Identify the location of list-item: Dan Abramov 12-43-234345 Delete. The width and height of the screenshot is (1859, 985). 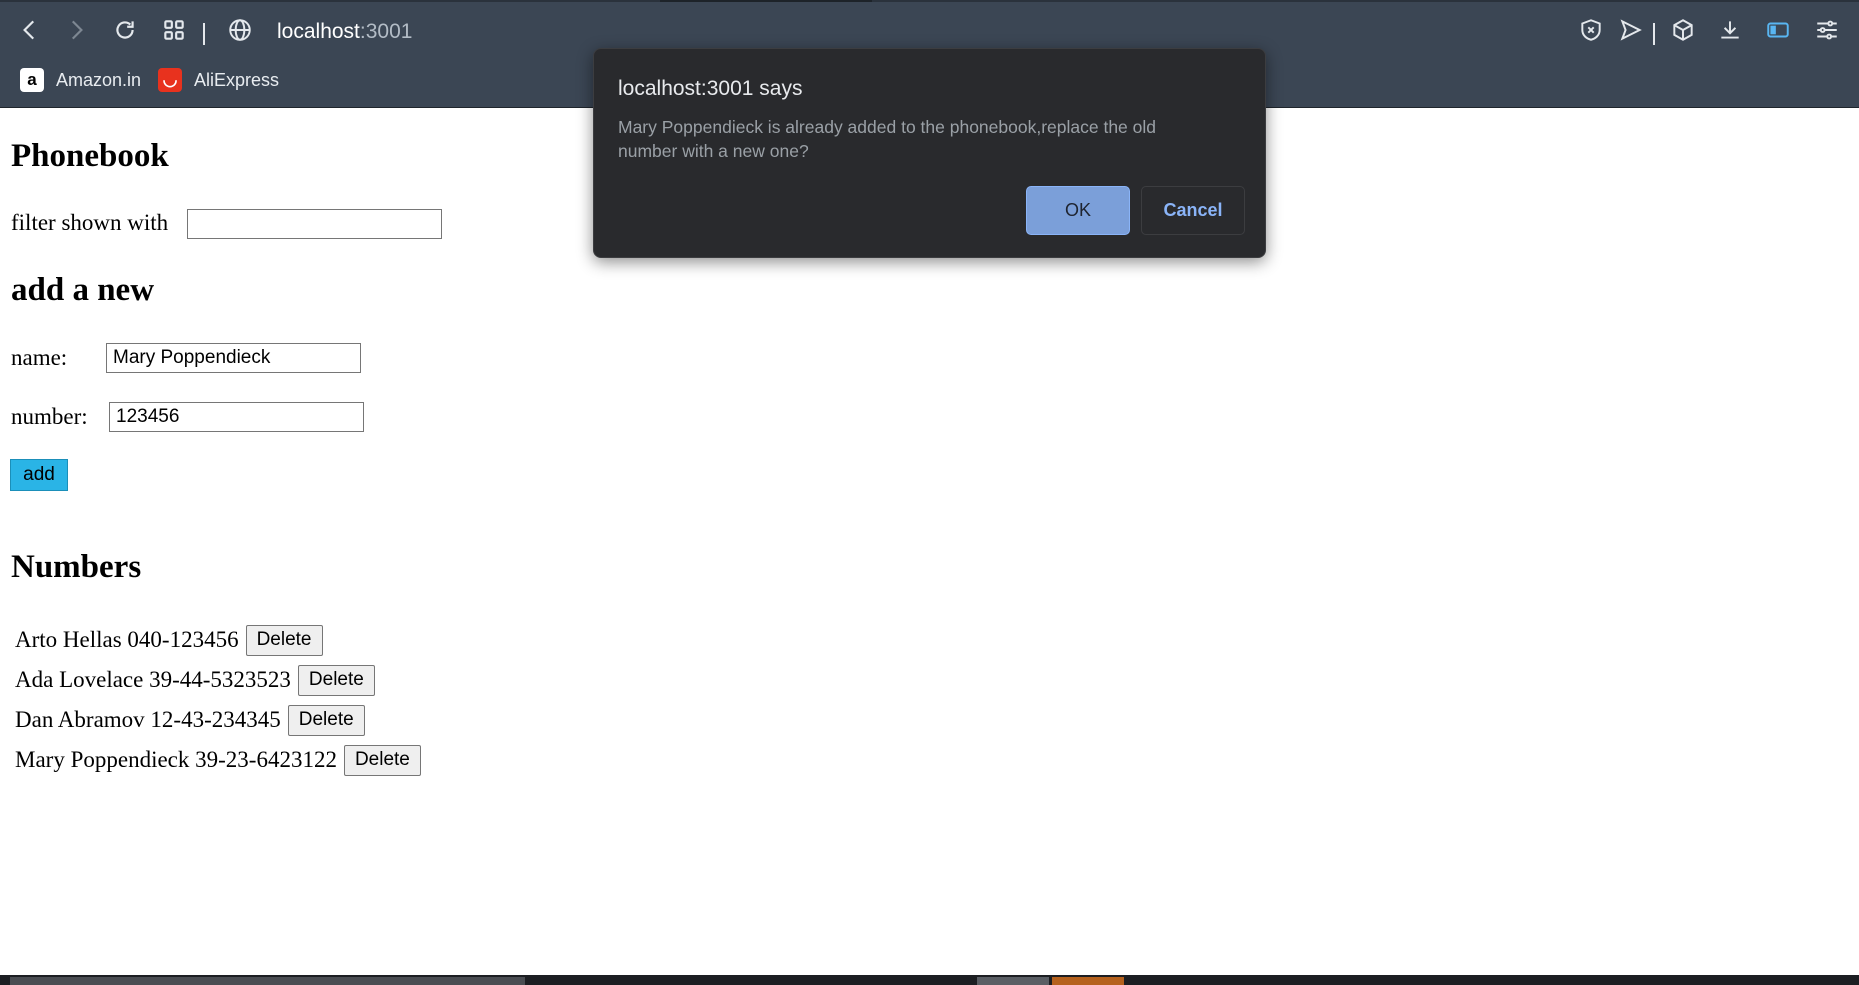
(190, 720).